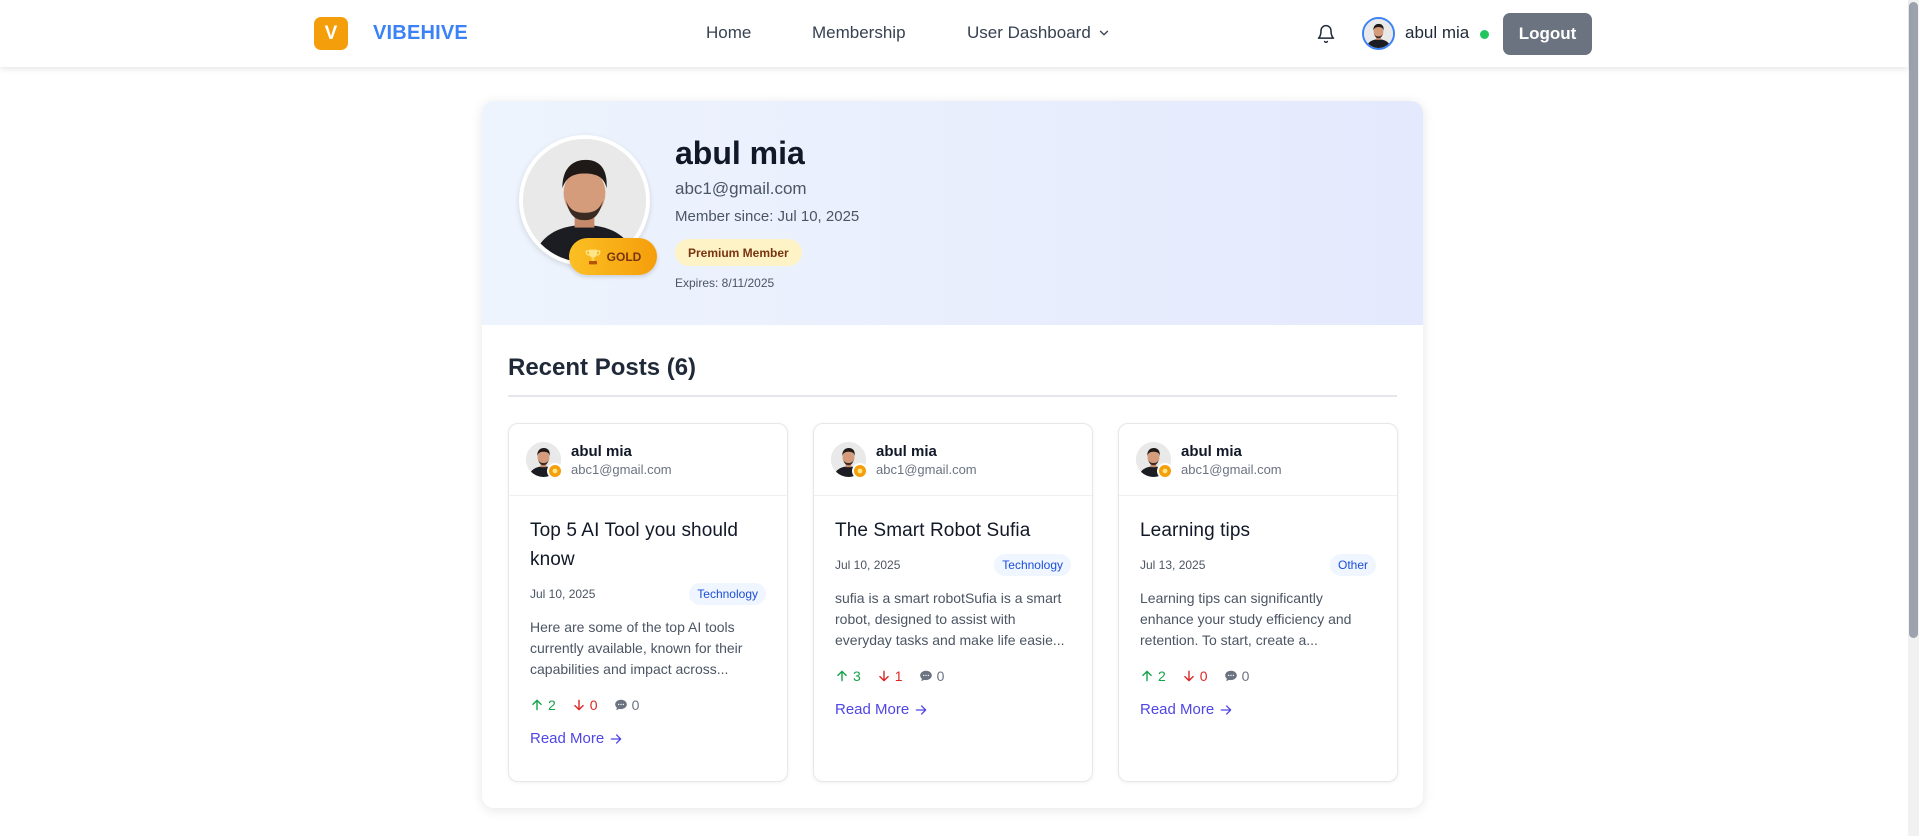 The width and height of the screenshot is (1919, 836). I want to click on nav-username: abul mia, so click(1437, 33).